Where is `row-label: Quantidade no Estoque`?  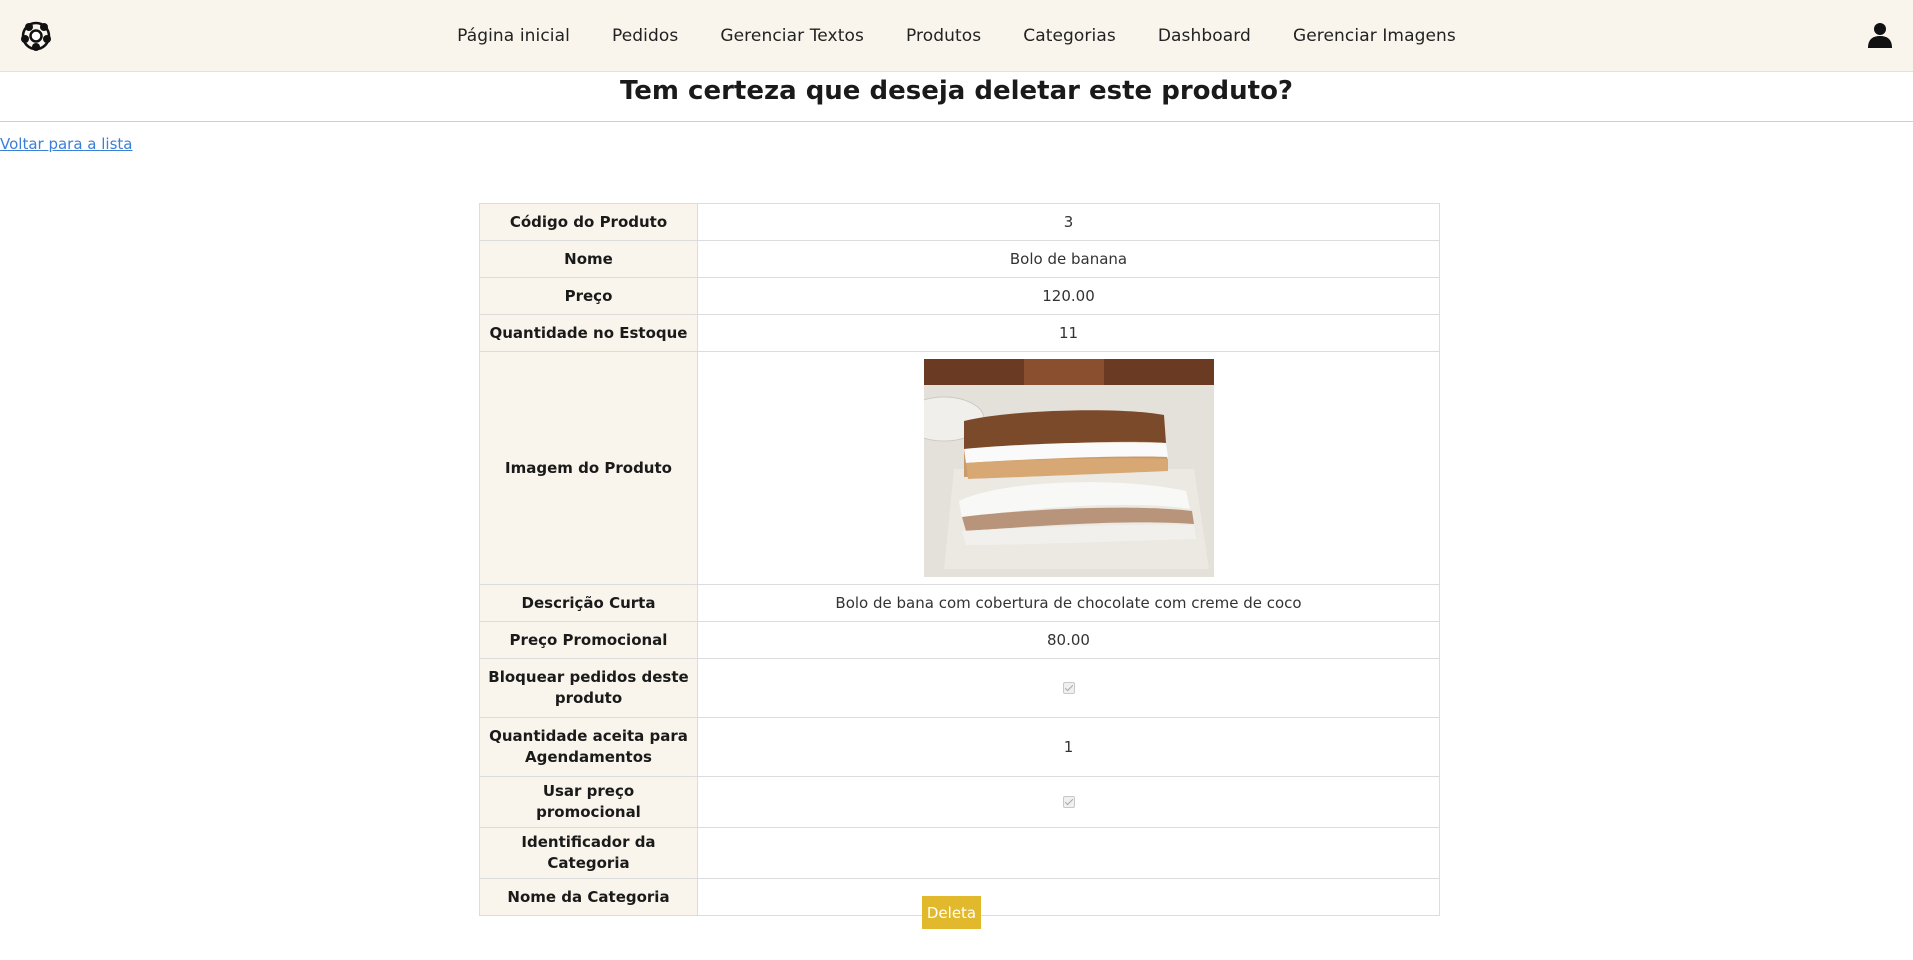 row-label: Quantidade no Estoque is located at coordinates (588, 333).